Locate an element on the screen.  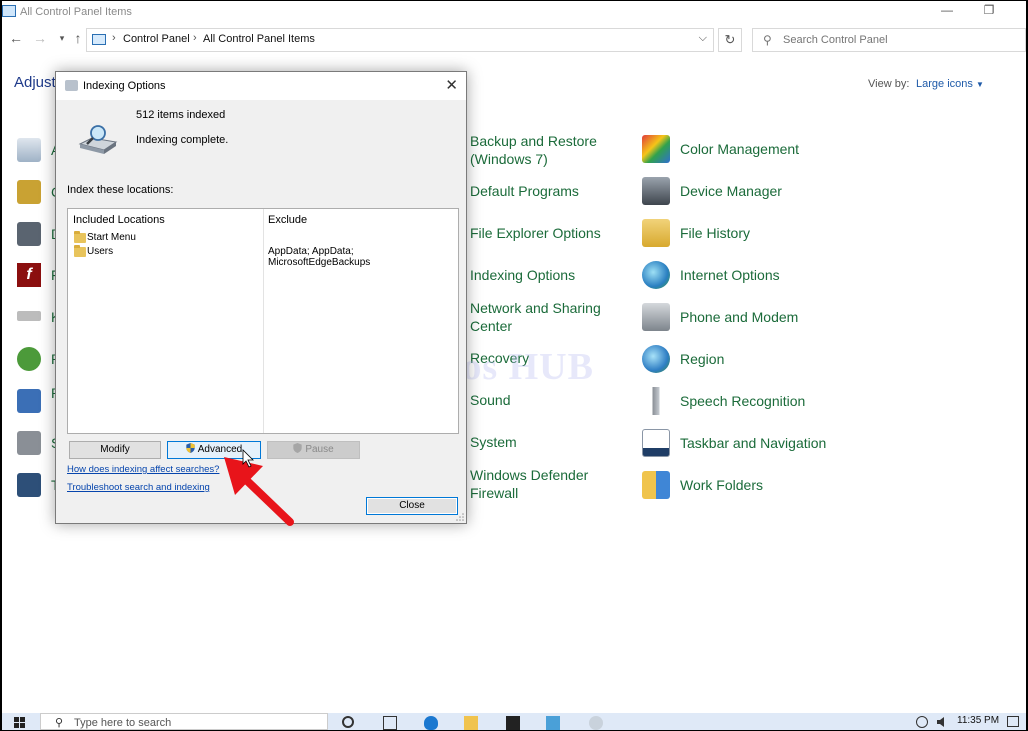
close-icon: ✕ is located at coordinates (451, 85).